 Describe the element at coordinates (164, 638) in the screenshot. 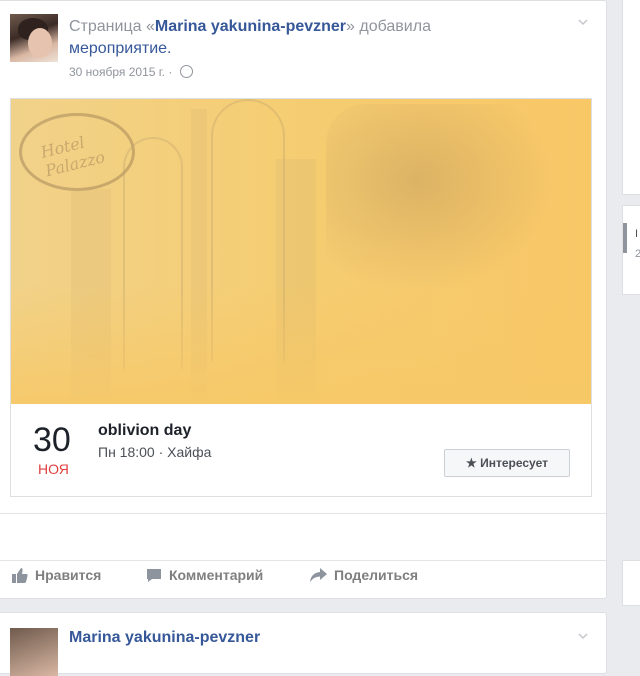

I see `next-author-link: Marina yakunina-pevzner` at that location.